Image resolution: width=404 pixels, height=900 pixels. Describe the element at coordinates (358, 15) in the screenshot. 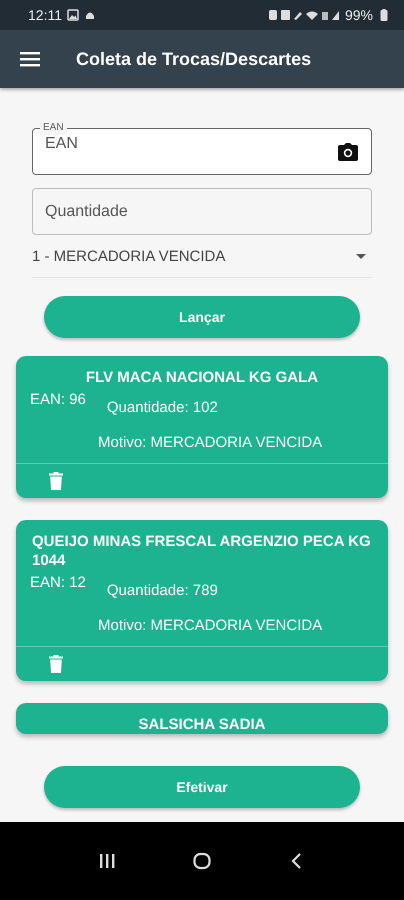

I see `battery-level-text: 99%` at that location.